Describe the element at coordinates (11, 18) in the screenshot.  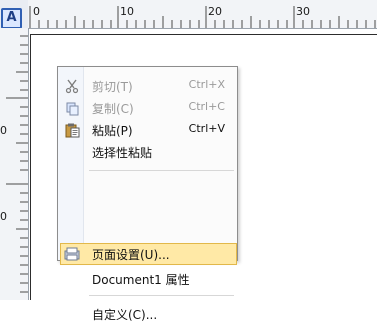
I see `text-frame-icon: A` at that location.